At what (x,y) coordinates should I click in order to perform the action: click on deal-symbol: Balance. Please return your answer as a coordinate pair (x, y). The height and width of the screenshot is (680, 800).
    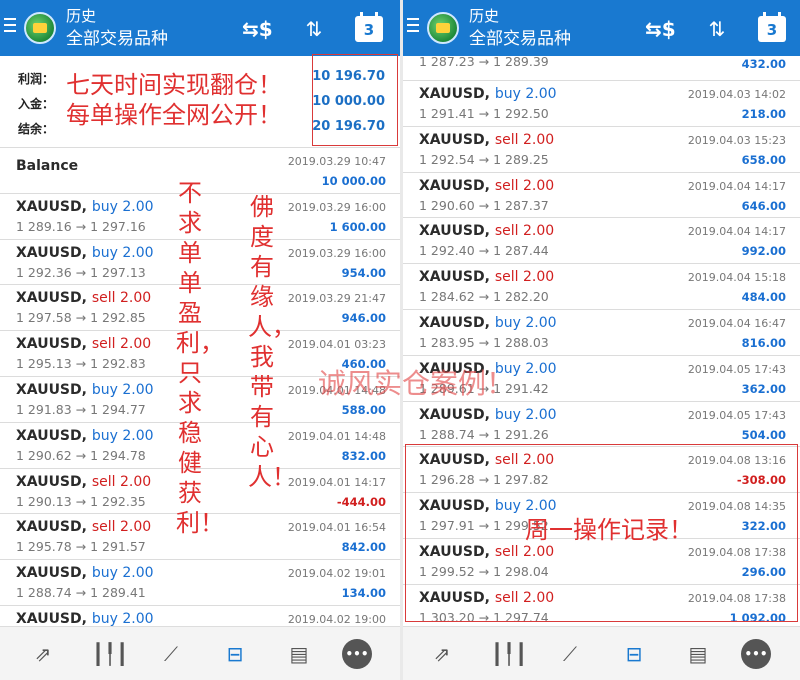
    Looking at the image, I should click on (47, 166).